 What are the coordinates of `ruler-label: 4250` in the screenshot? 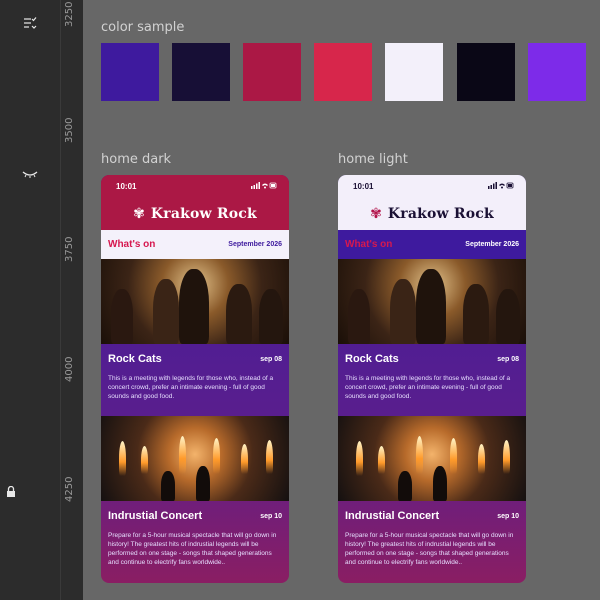 It's located at (69, 489).